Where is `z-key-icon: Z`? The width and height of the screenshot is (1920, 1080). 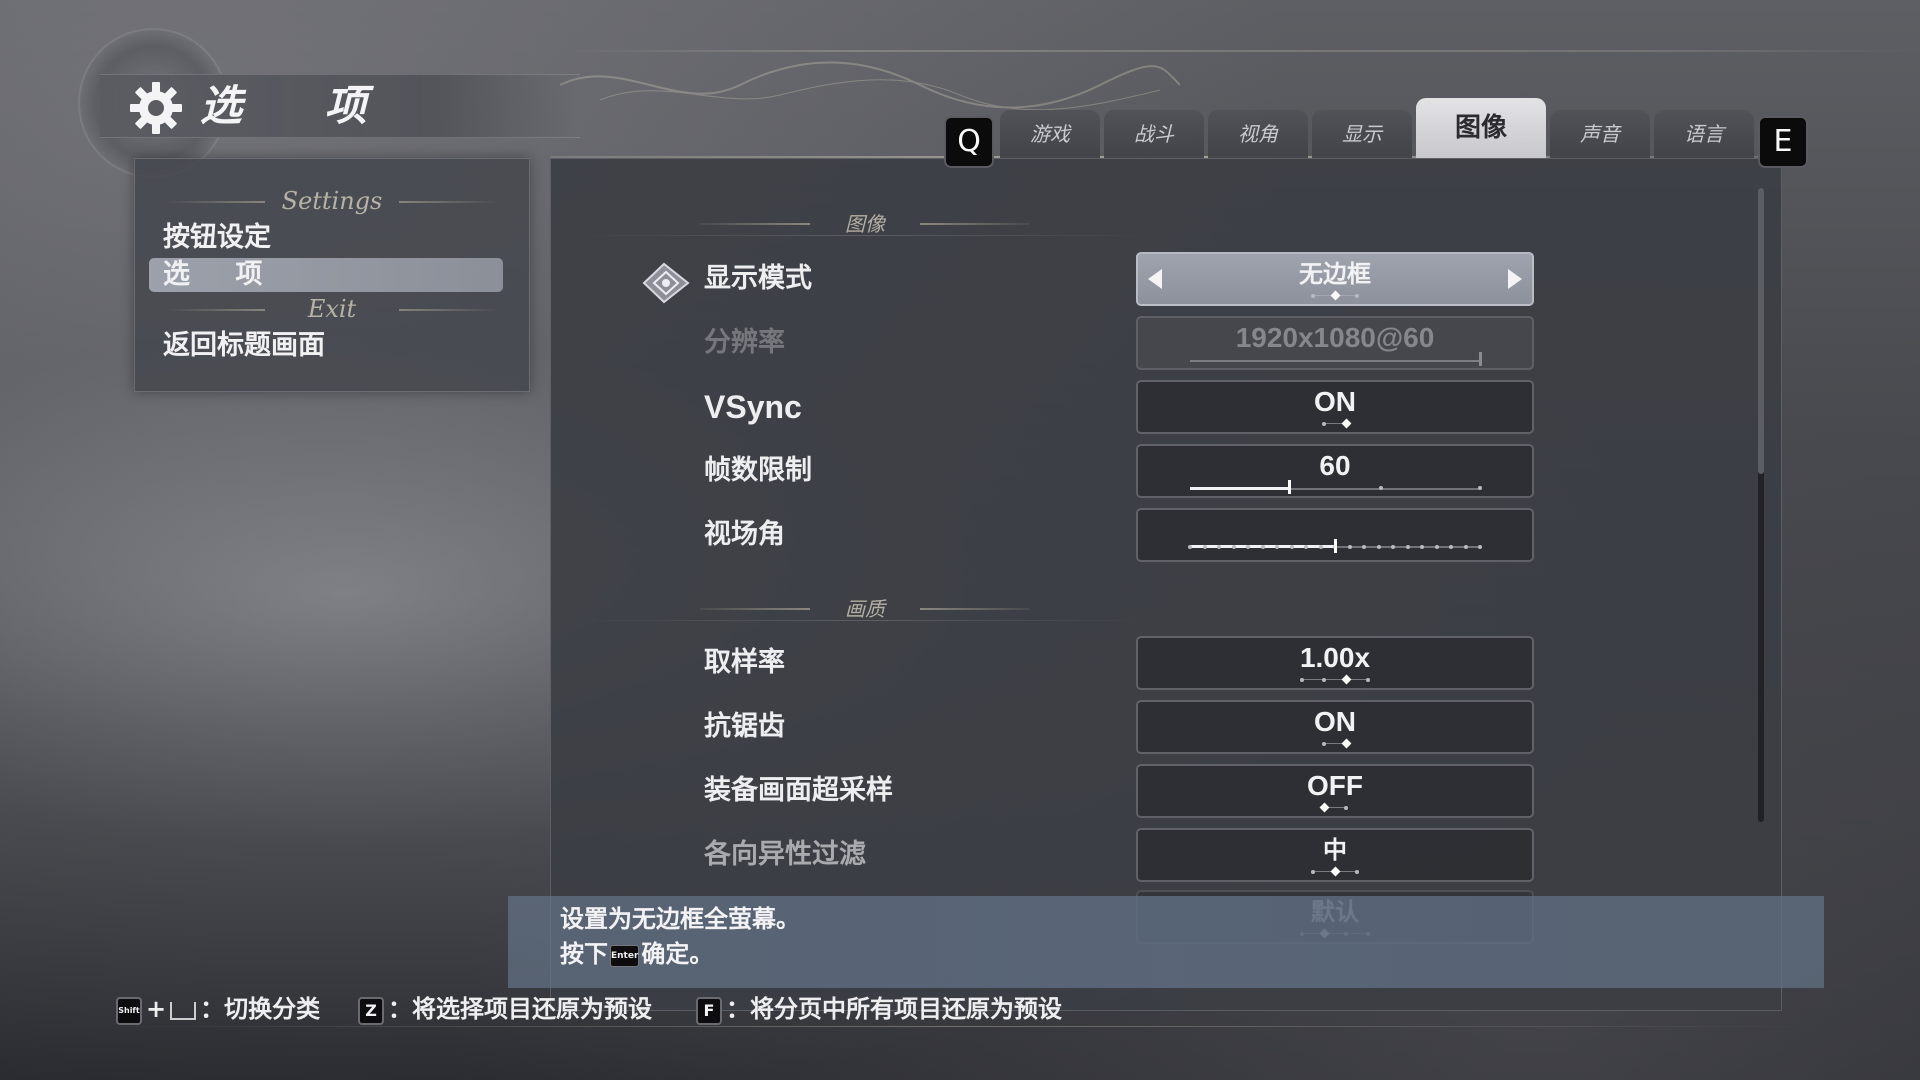 z-key-icon: Z is located at coordinates (371, 1010).